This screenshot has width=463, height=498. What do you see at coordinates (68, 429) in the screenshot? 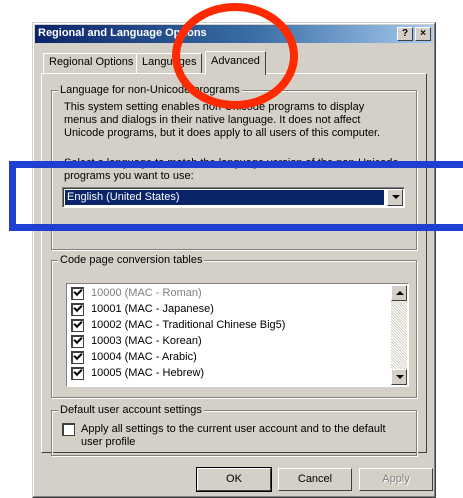
I see `apply-default-checkbox` at bounding box center [68, 429].